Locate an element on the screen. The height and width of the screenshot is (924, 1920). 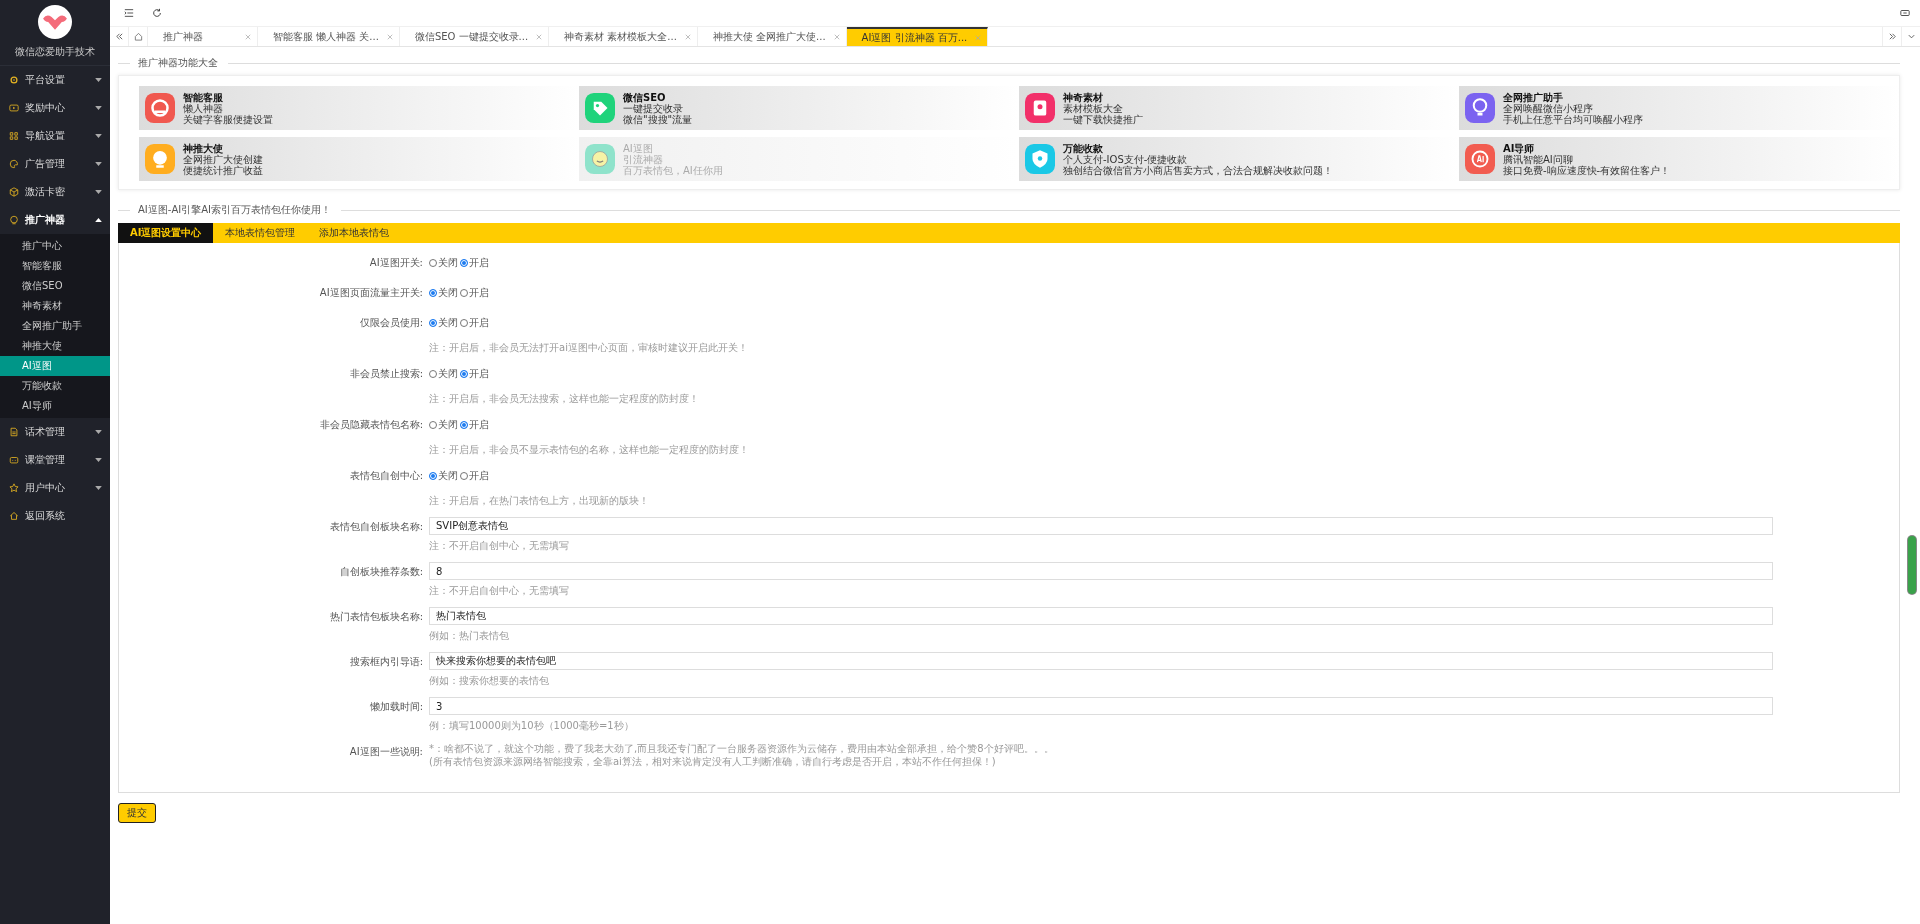
submenu-item: 推广中心 is located at coordinates (55, 246).